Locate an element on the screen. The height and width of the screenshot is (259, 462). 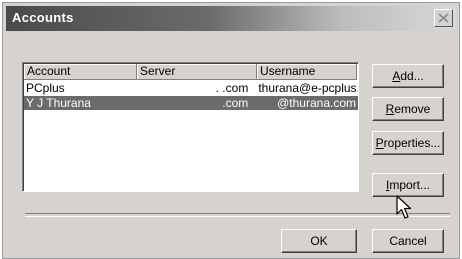
server-cell: . .com is located at coordinates (232, 88).